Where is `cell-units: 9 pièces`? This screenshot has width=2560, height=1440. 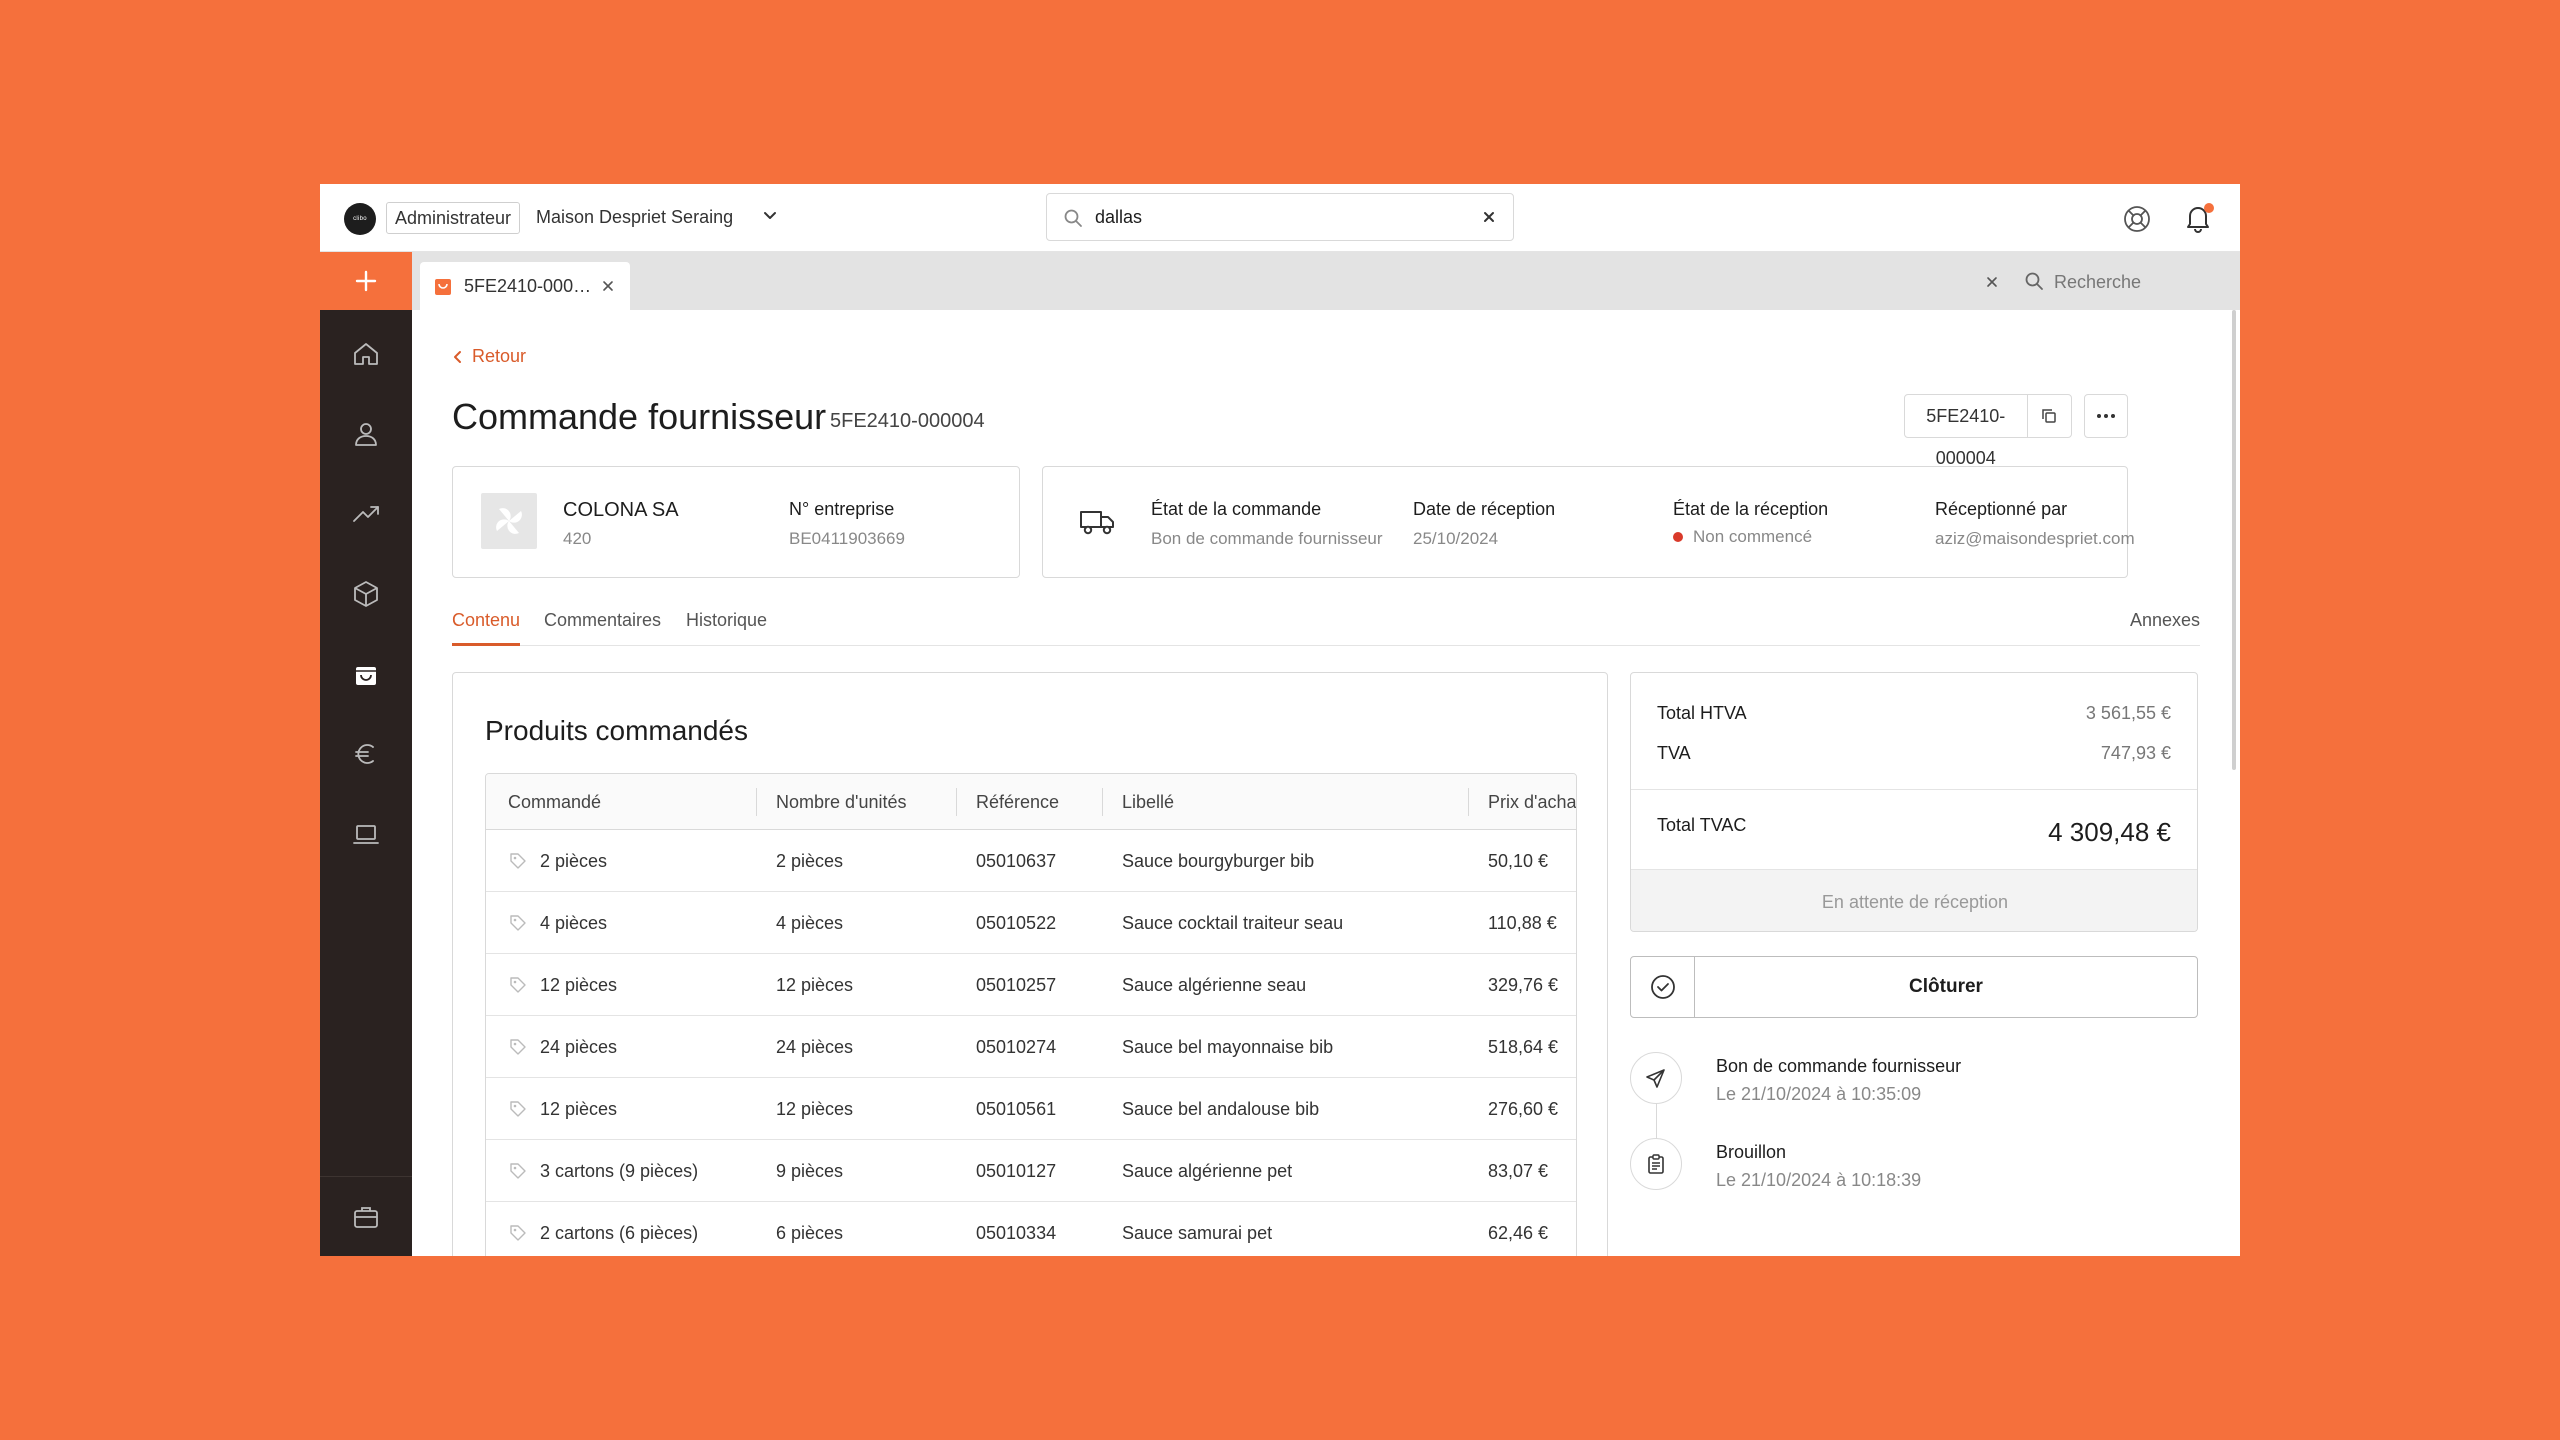 cell-units: 9 pièces is located at coordinates (810, 1171).